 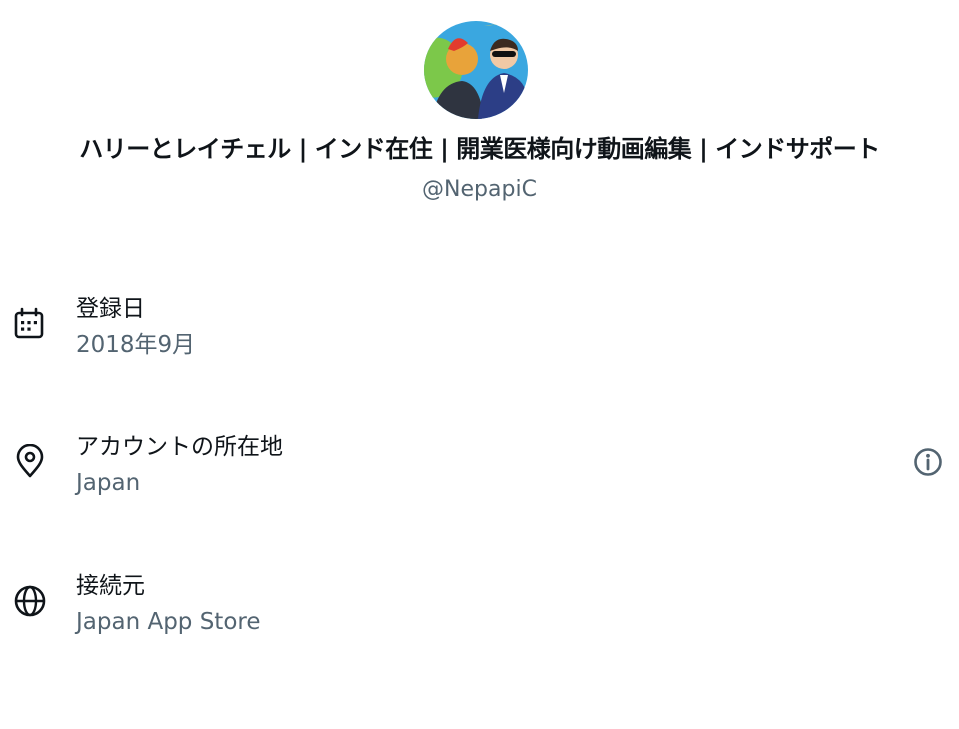 I want to click on location-value: Japan, so click(x=108, y=483).